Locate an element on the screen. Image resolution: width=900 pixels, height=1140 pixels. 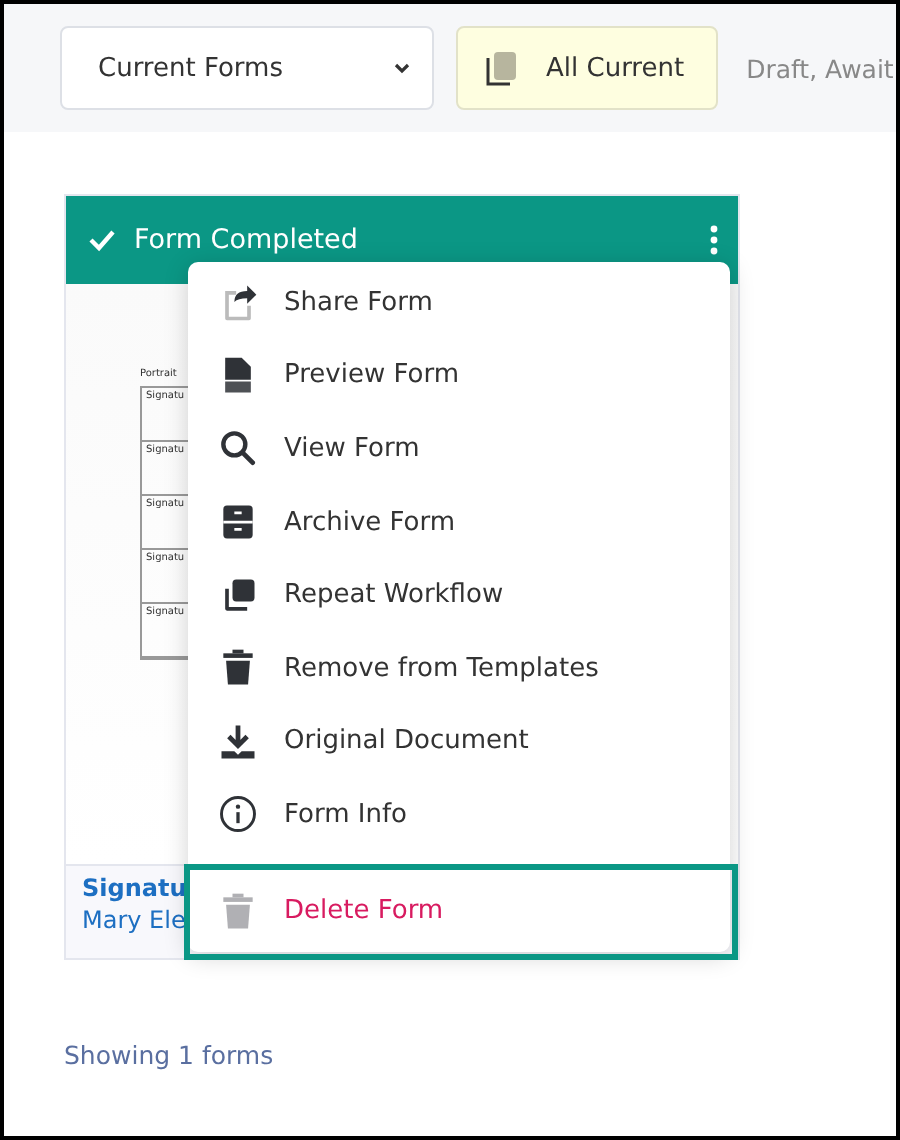
search-icon is located at coordinates (238, 448).